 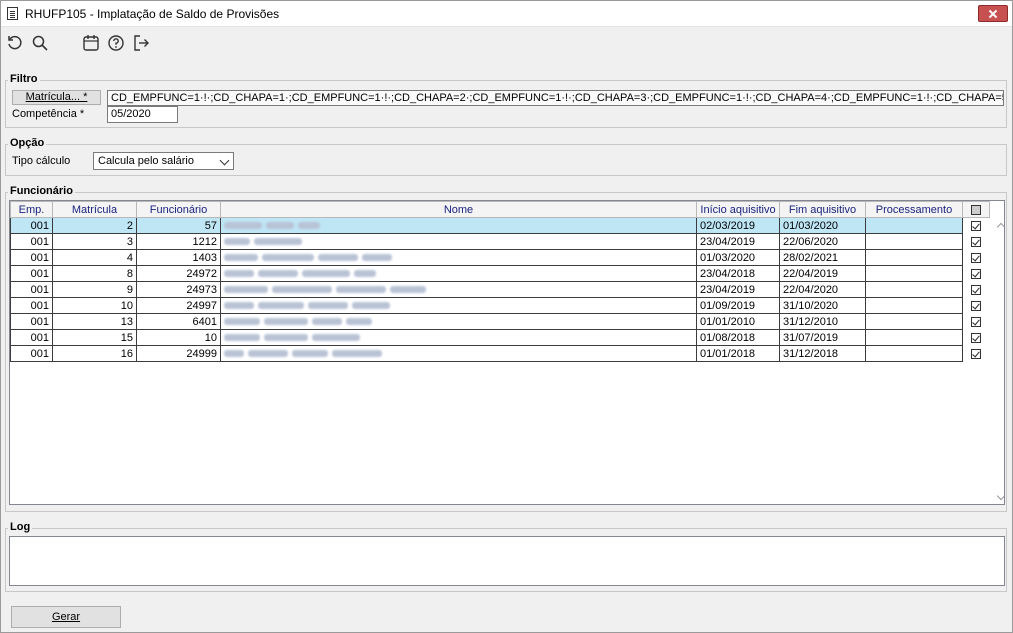 I want to click on cell-inicio-aquisitivo: 02/03/2019, so click(x=738, y=225).